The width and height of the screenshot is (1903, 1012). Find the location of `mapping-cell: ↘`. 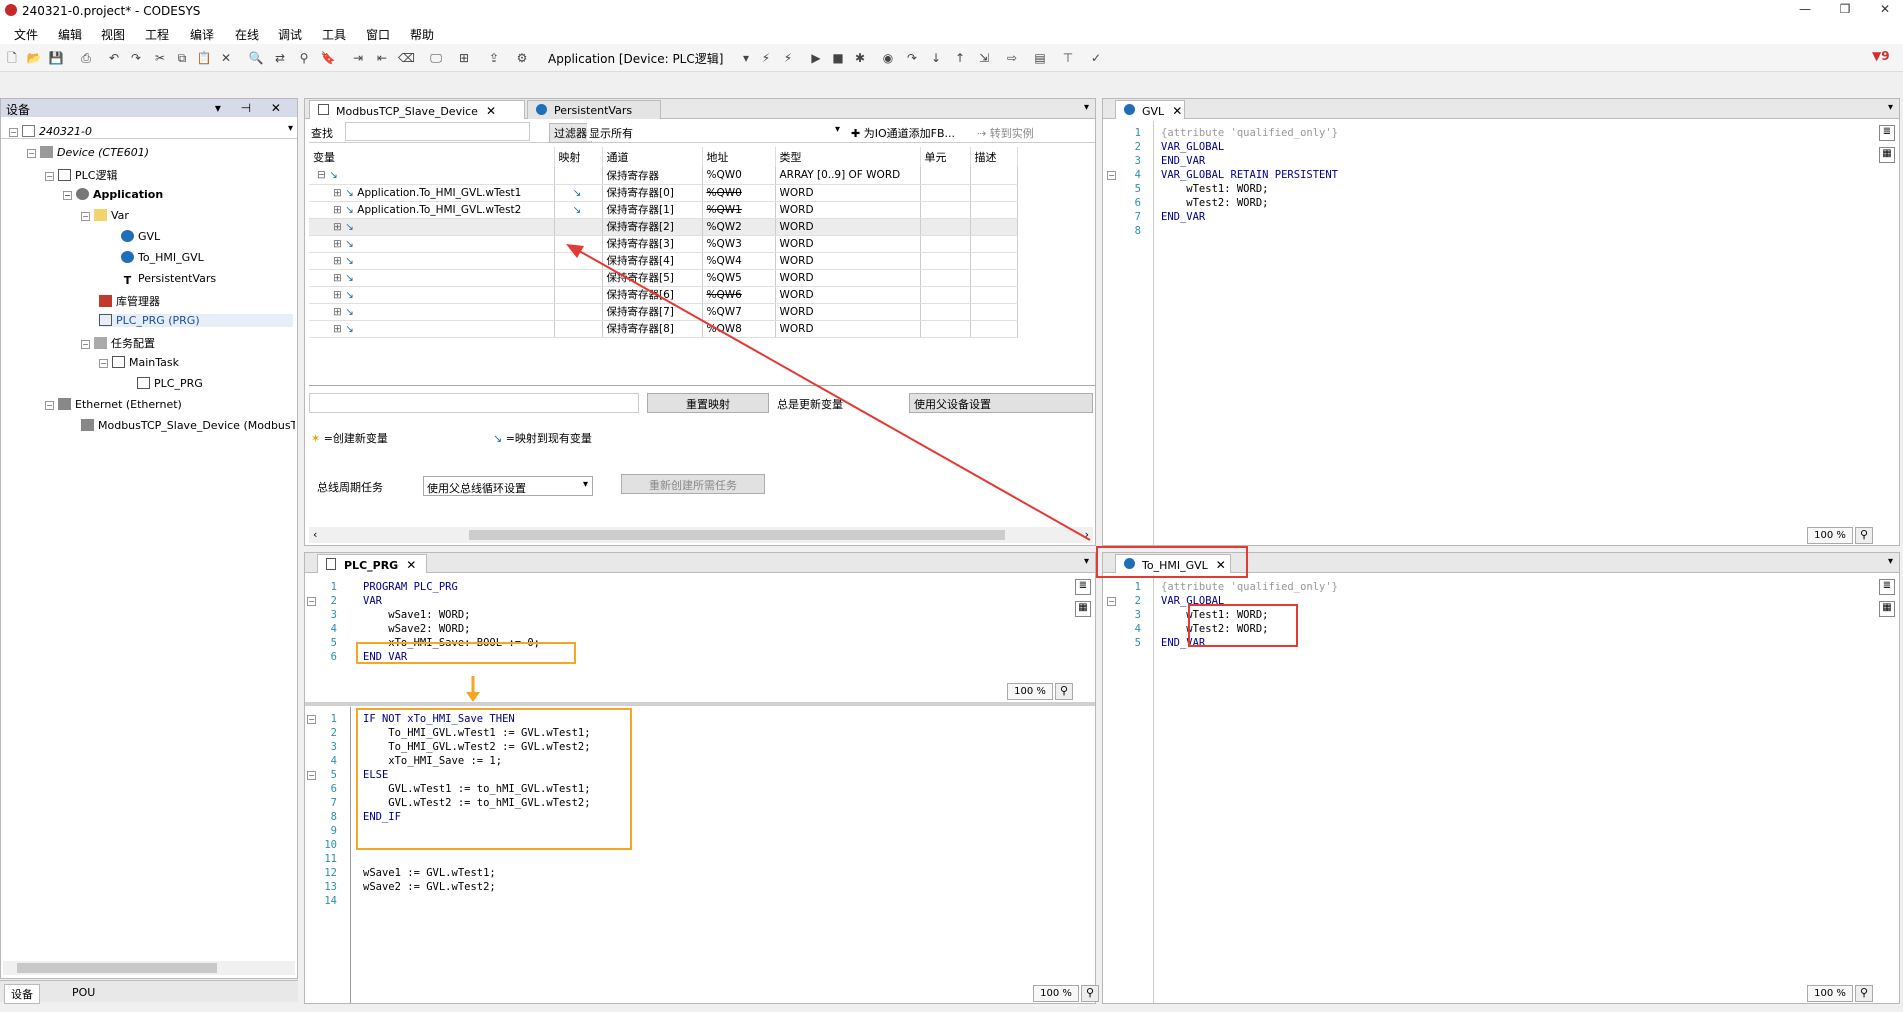

mapping-cell: ↘ is located at coordinates (578, 210).